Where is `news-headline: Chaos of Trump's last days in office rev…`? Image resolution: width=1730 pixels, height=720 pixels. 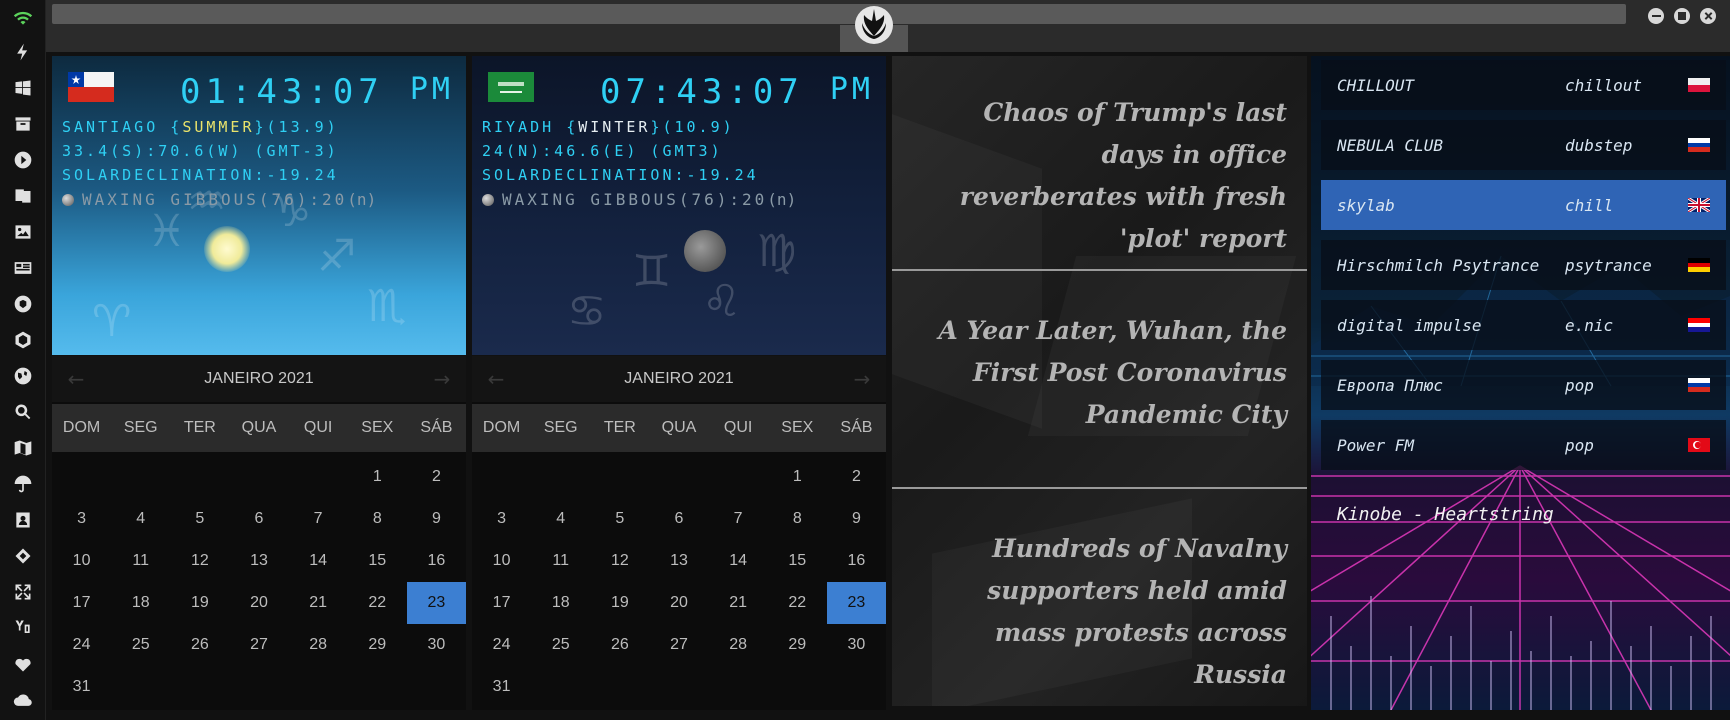
news-headline: Chaos of Trump's last days in office rev… is located at coordinates (1102, 176).